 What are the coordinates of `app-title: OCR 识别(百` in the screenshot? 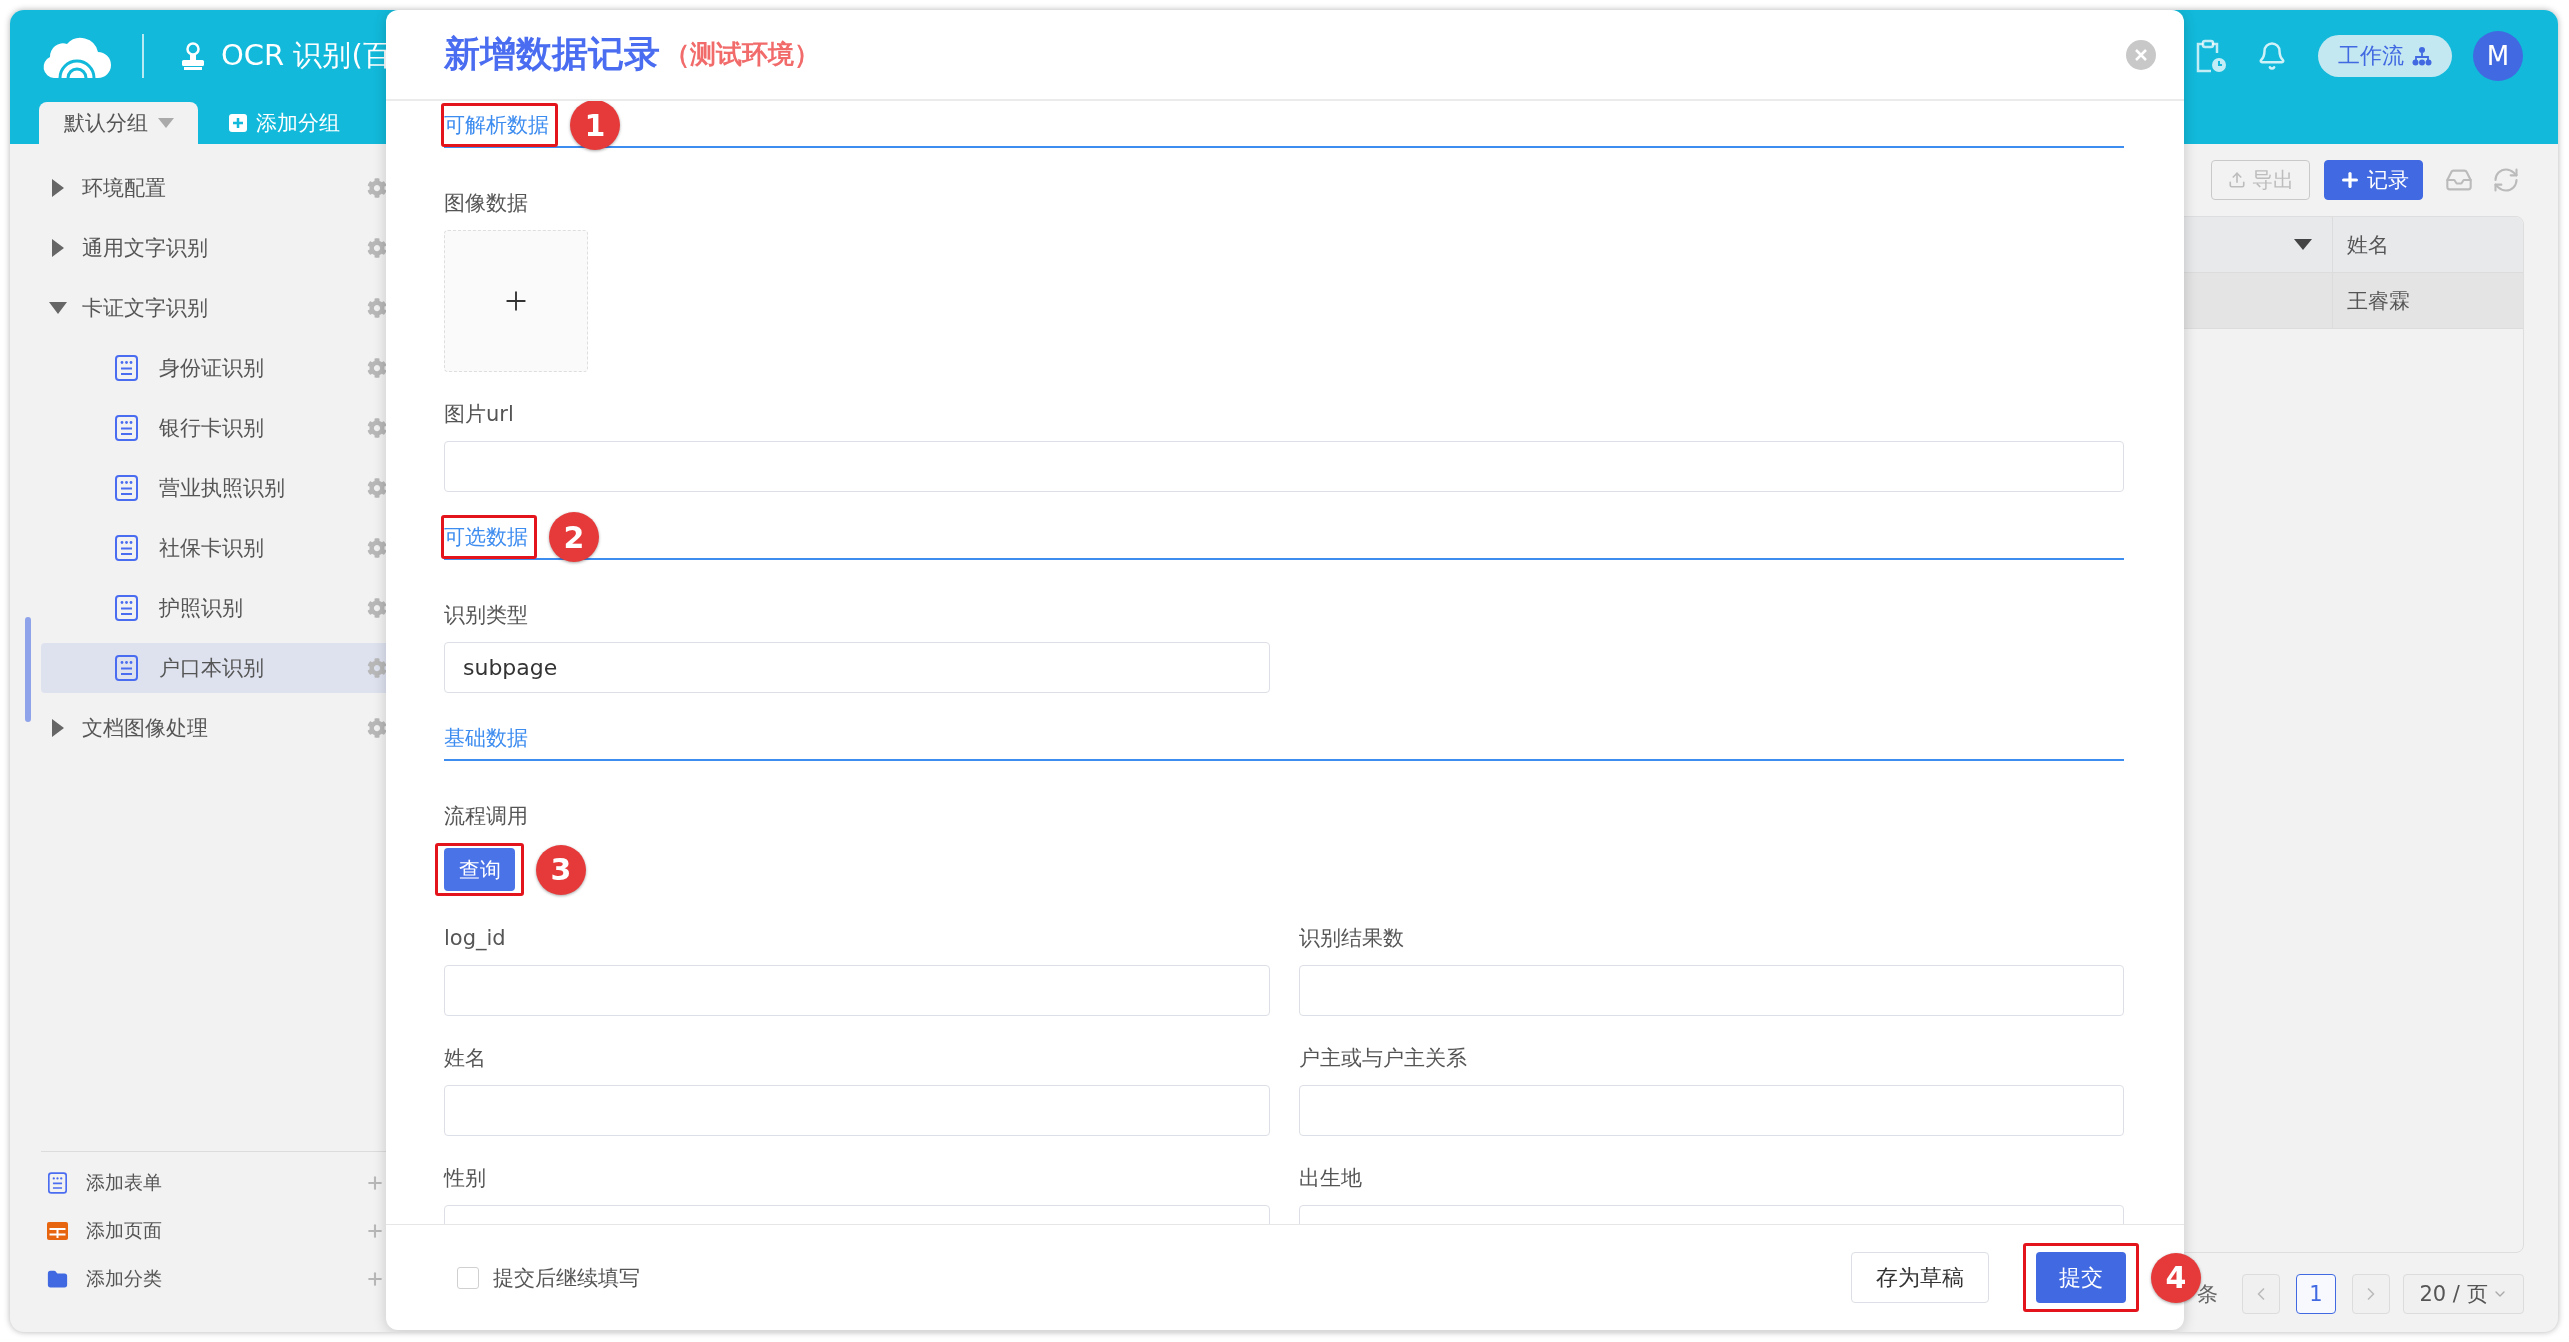 It's located at (306, 55).